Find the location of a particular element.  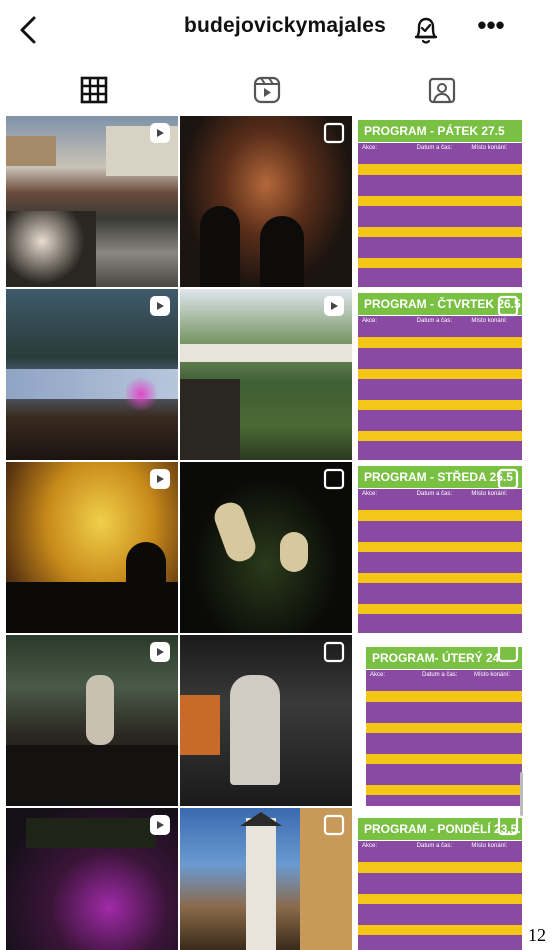

poster-title: PROGRAM - PÁTEK 27.5 is located at coordinates (440, 131).